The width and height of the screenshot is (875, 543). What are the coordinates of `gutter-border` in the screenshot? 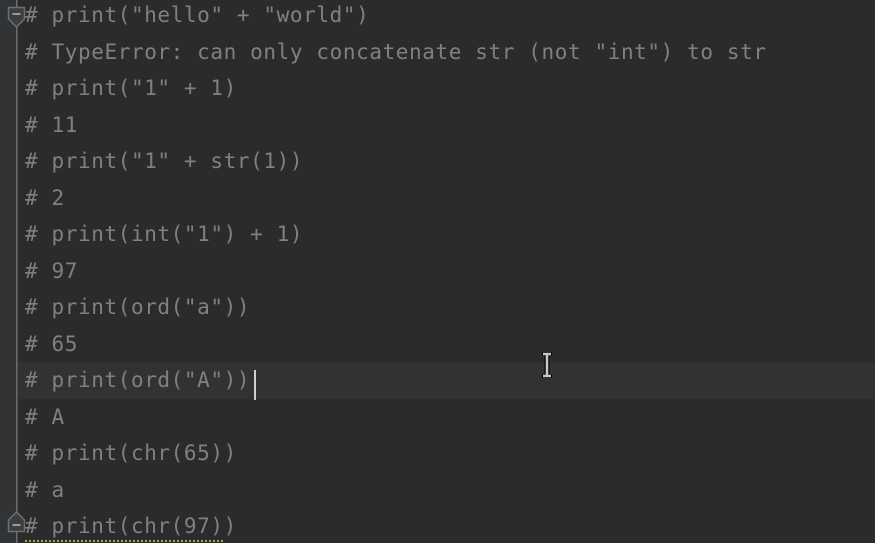 It's located at (17, 271).